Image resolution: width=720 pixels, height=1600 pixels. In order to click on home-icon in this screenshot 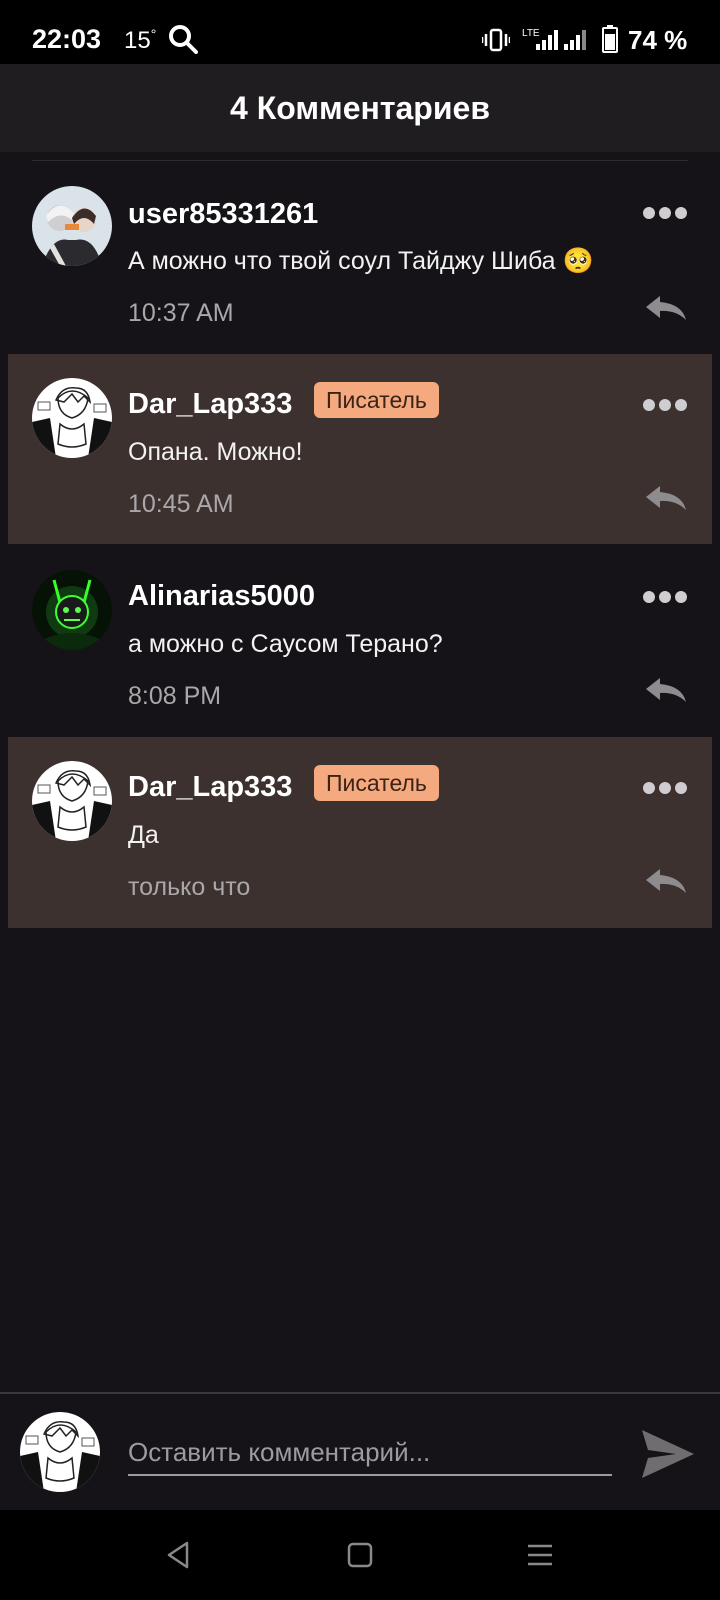, I will do `click(360, 1555)`.